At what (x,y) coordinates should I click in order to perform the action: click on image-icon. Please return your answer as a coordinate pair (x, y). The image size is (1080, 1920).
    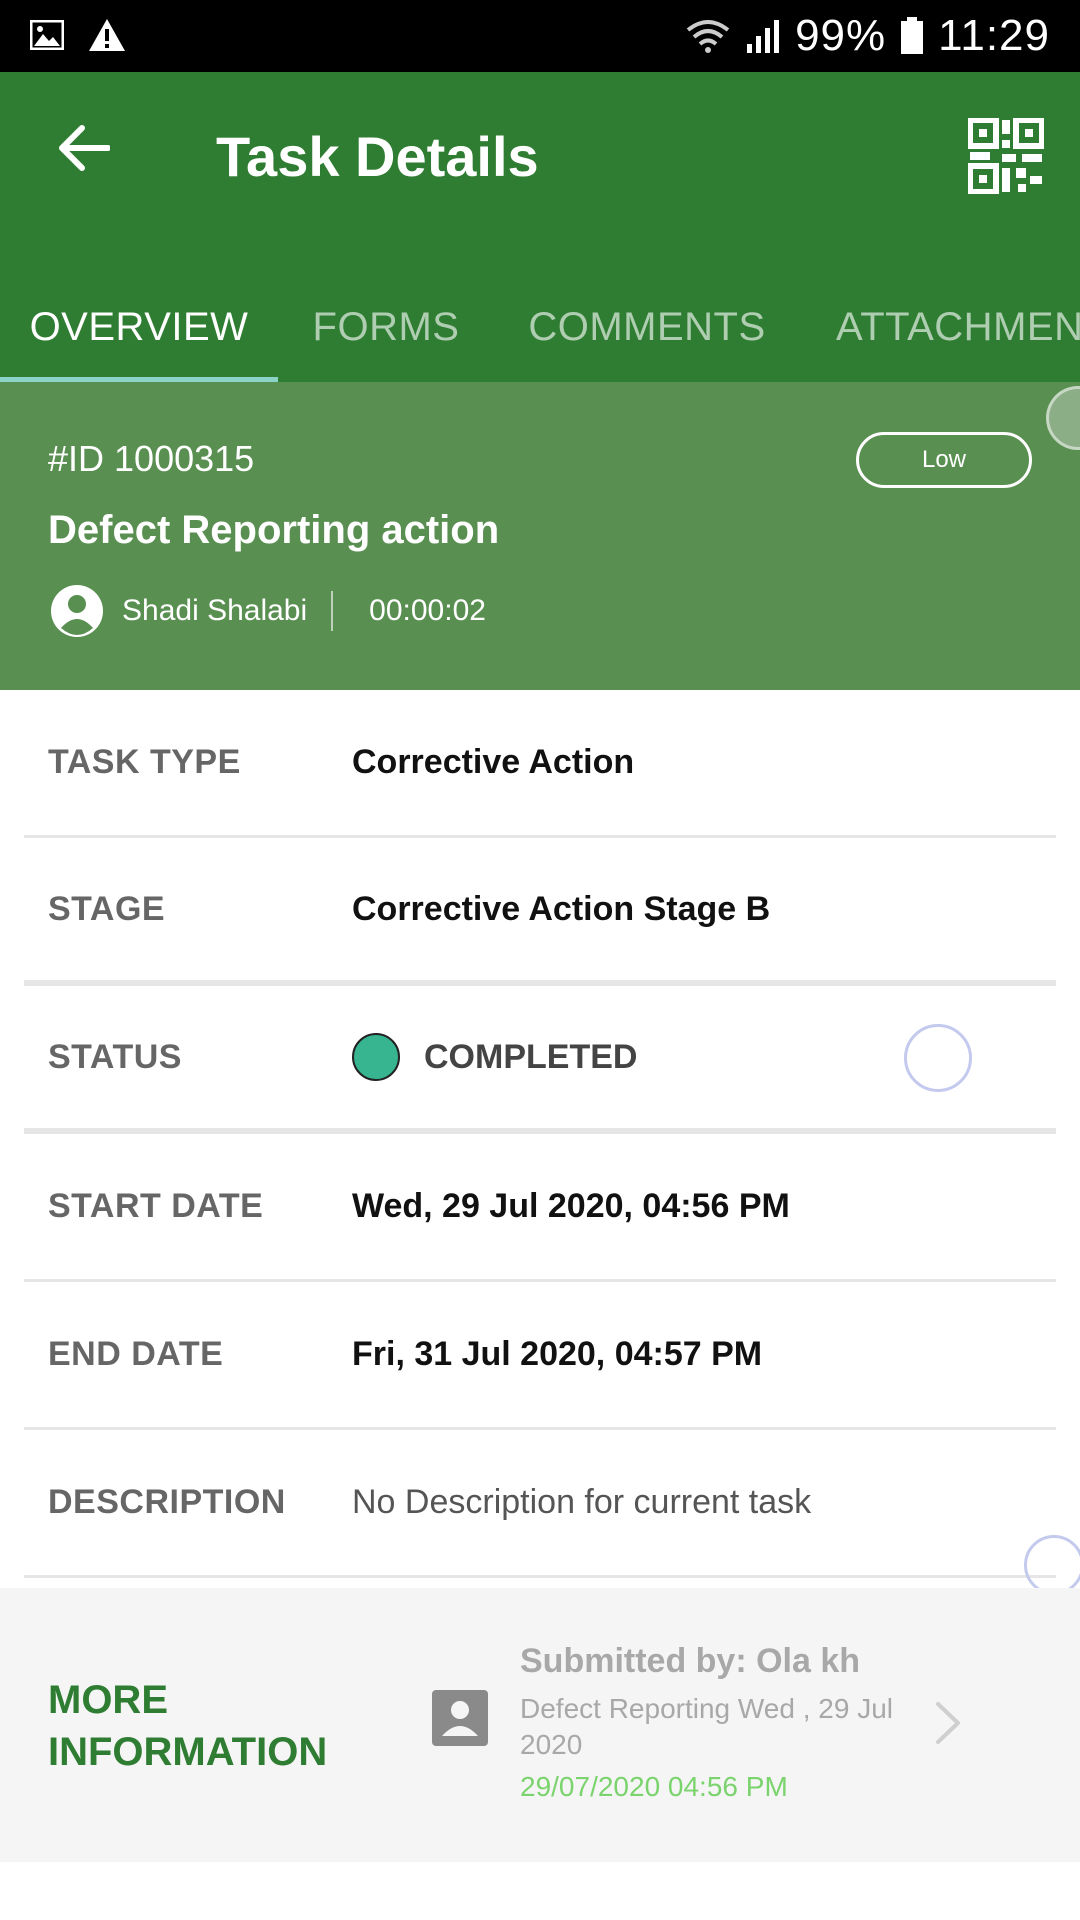
    Looking at the image, I should click on (47, 35).